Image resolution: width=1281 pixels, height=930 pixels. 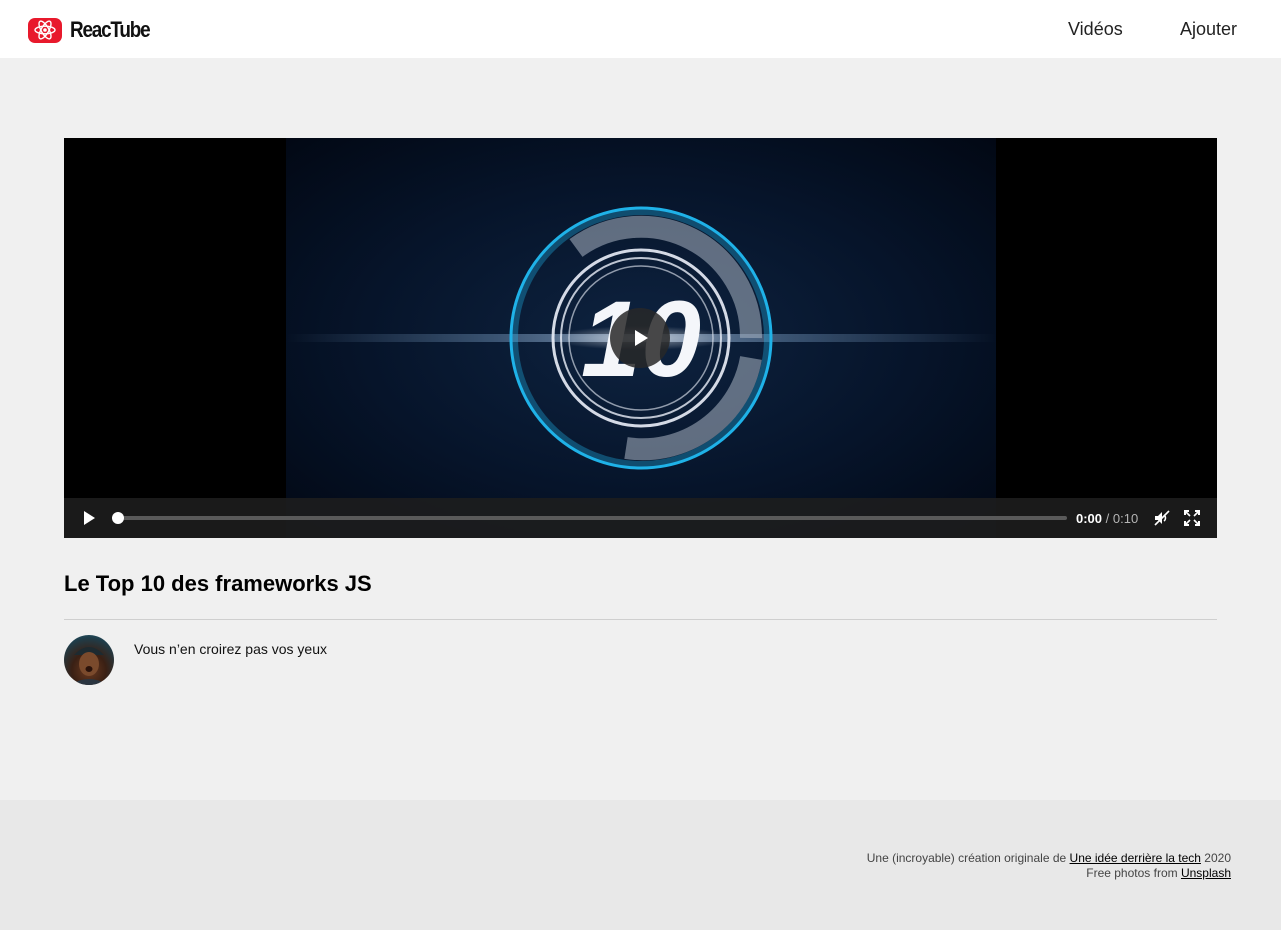 I want to click on divider, so click(x=640, y=619).